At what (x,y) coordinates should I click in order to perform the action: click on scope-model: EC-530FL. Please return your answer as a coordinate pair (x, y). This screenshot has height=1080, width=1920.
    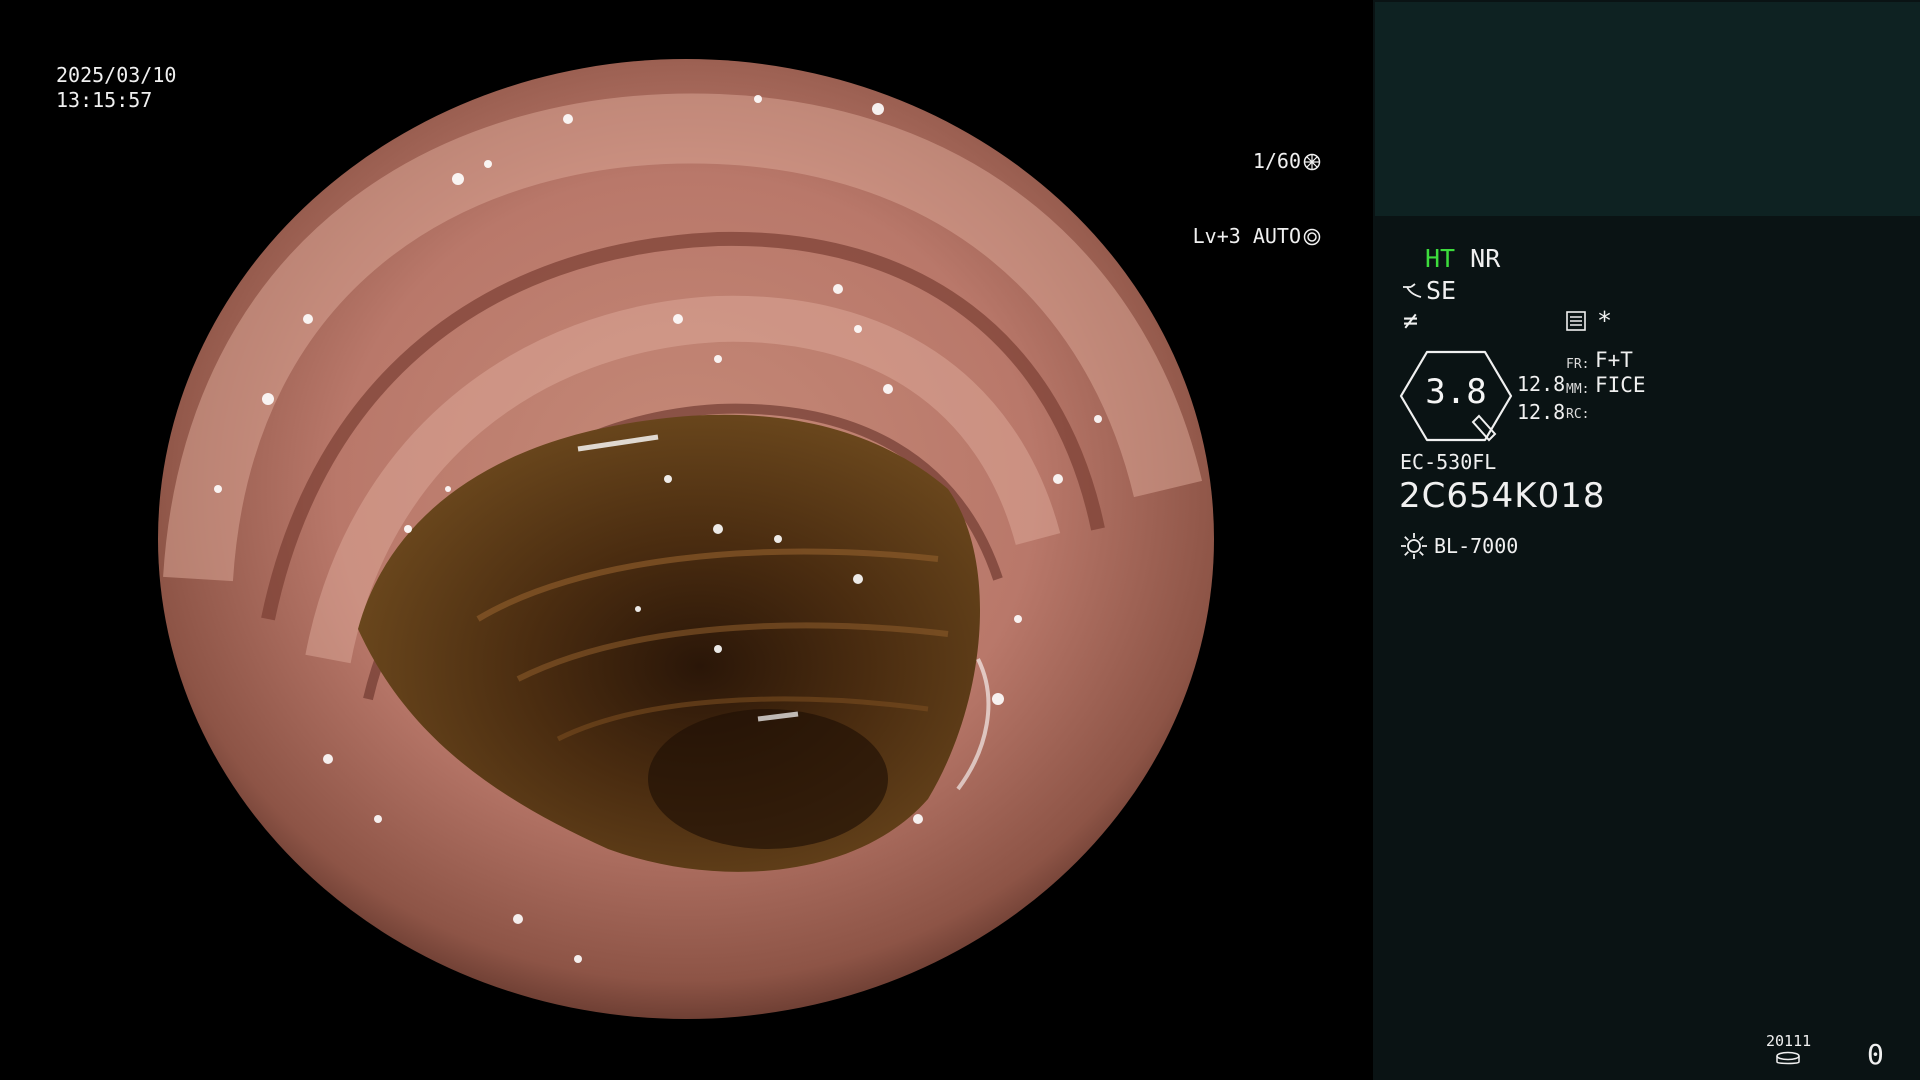
    Looking at the image, I should click on (1448, 462).